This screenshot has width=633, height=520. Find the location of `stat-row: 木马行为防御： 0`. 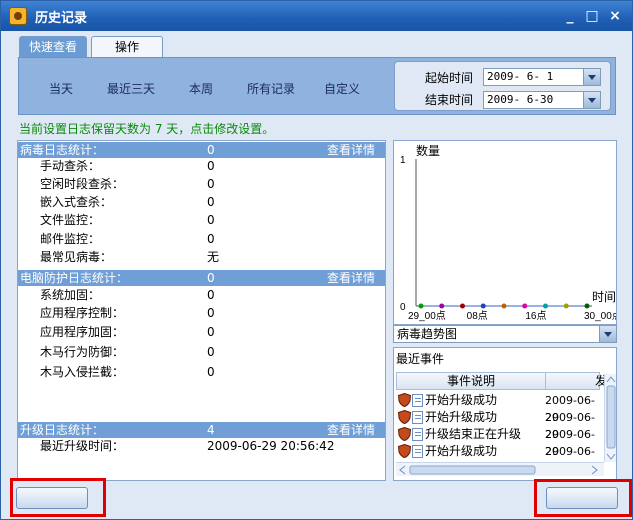

stat-row: 木马行为防御： 0 is located at coordinates (201, 352).